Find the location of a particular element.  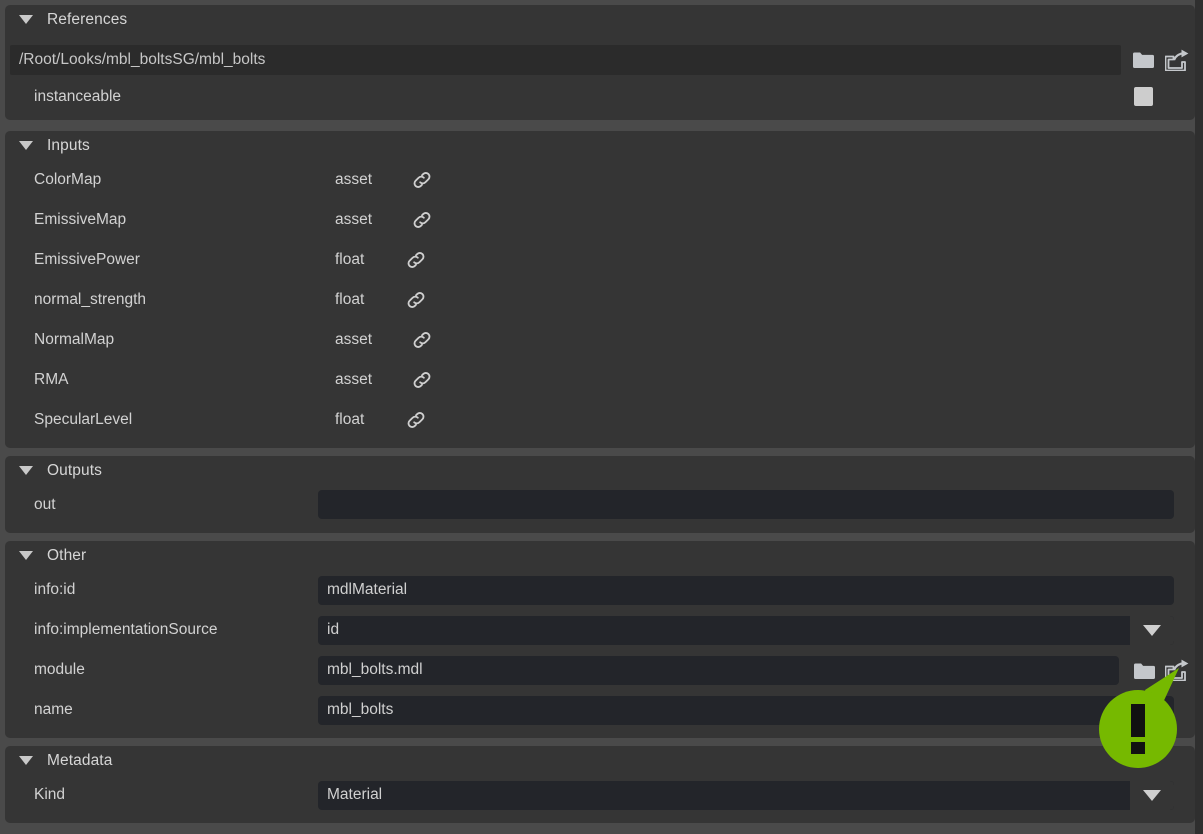

outputs-section-header: Outputs is located at coordinates (600, 470).